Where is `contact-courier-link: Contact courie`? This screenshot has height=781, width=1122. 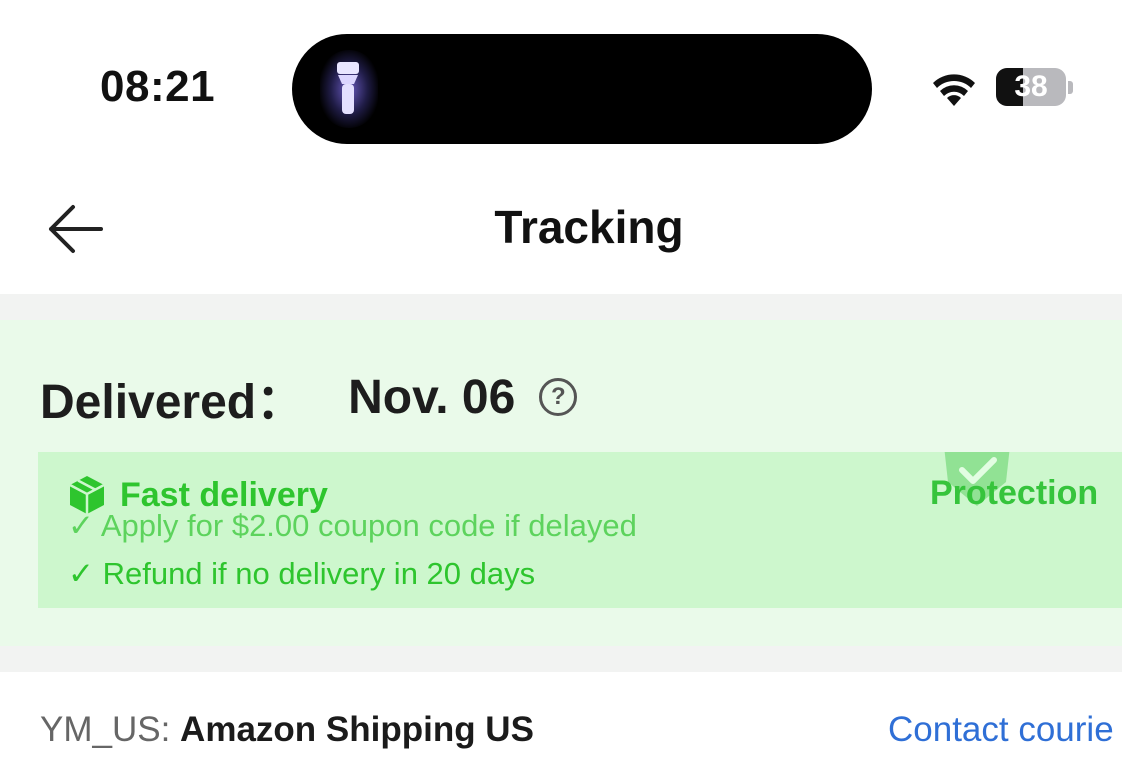
contact-courier-link: Contact courie is located at coordinates (1001, 730).